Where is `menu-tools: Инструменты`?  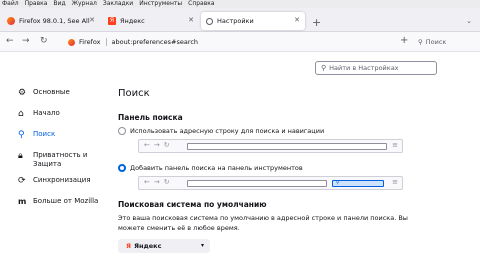
menu-tools: Инструменты is located at coordinates (160, 4).